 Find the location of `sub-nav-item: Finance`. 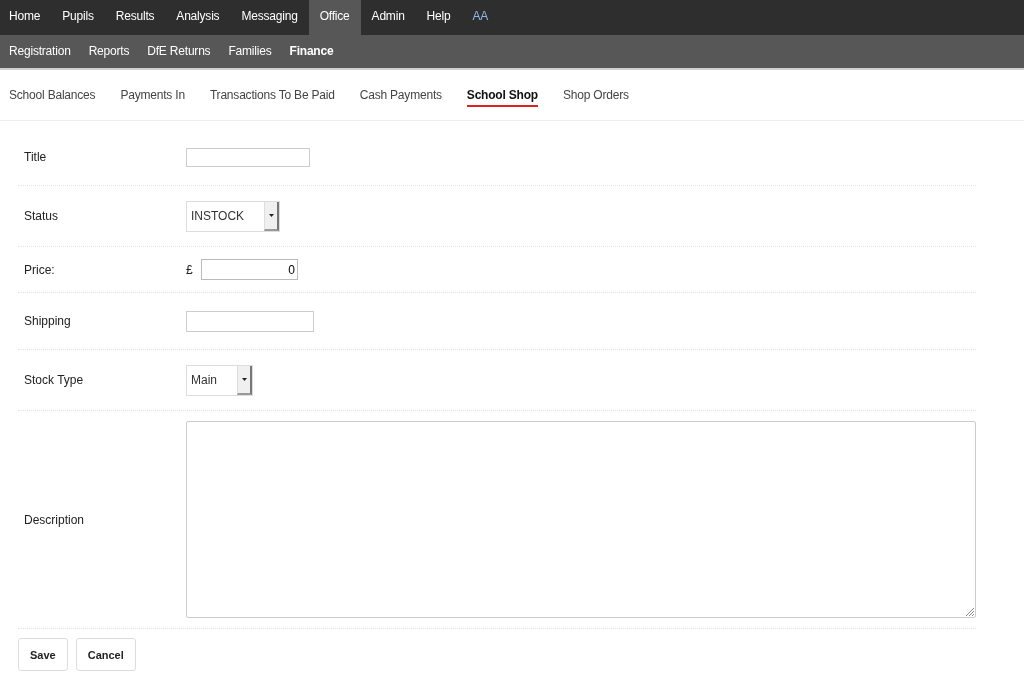

sub-nav-item: Finance is located at coordinates (311, 51).